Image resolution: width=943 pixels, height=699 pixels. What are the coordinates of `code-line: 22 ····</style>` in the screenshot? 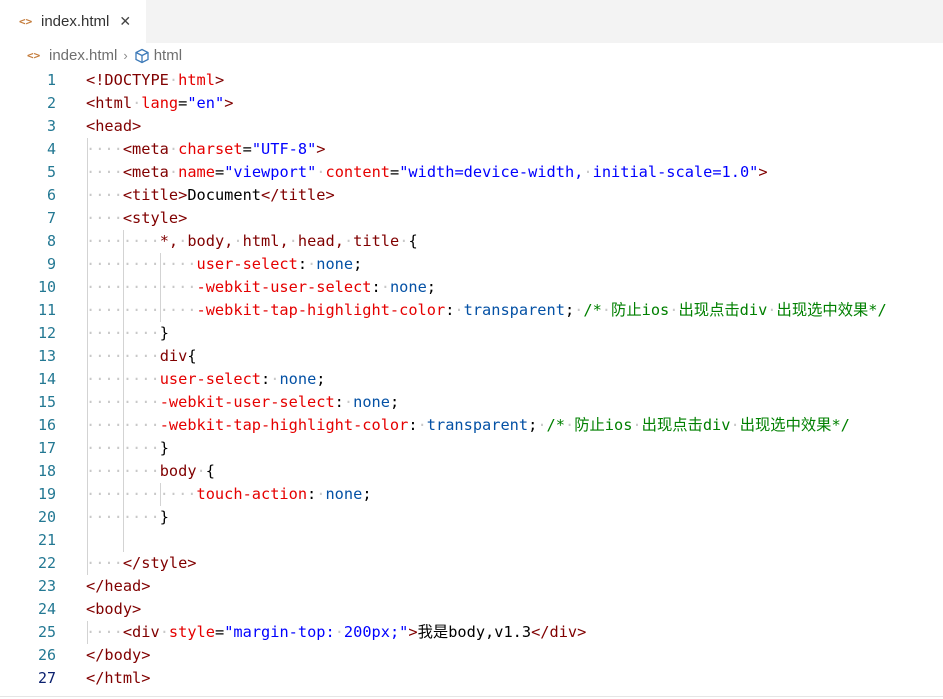 It's located at (471, 563).